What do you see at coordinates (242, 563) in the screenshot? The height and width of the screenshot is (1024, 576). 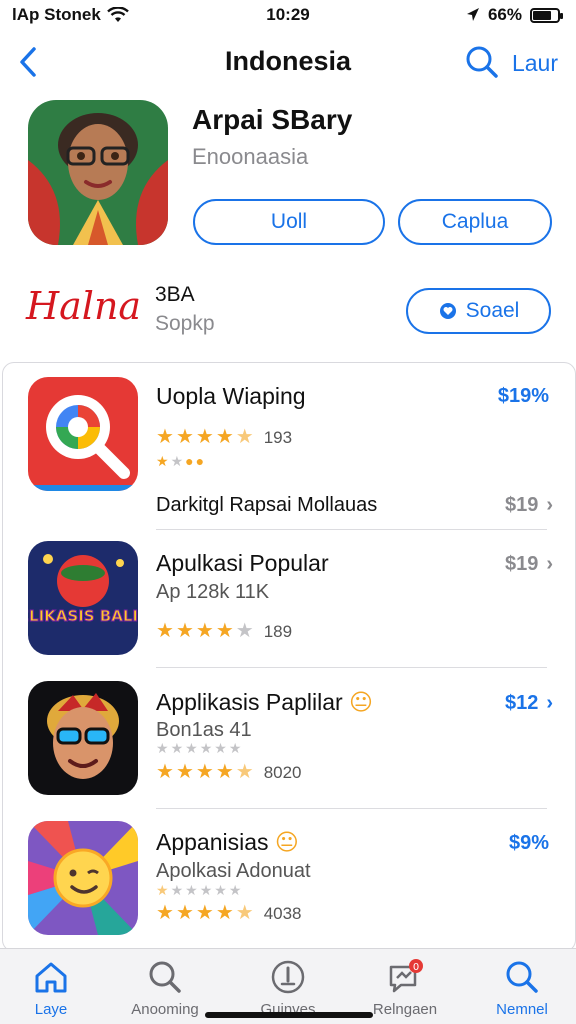 I see `app-name: Apulkasi Popular` at bounding box center [242, 563].